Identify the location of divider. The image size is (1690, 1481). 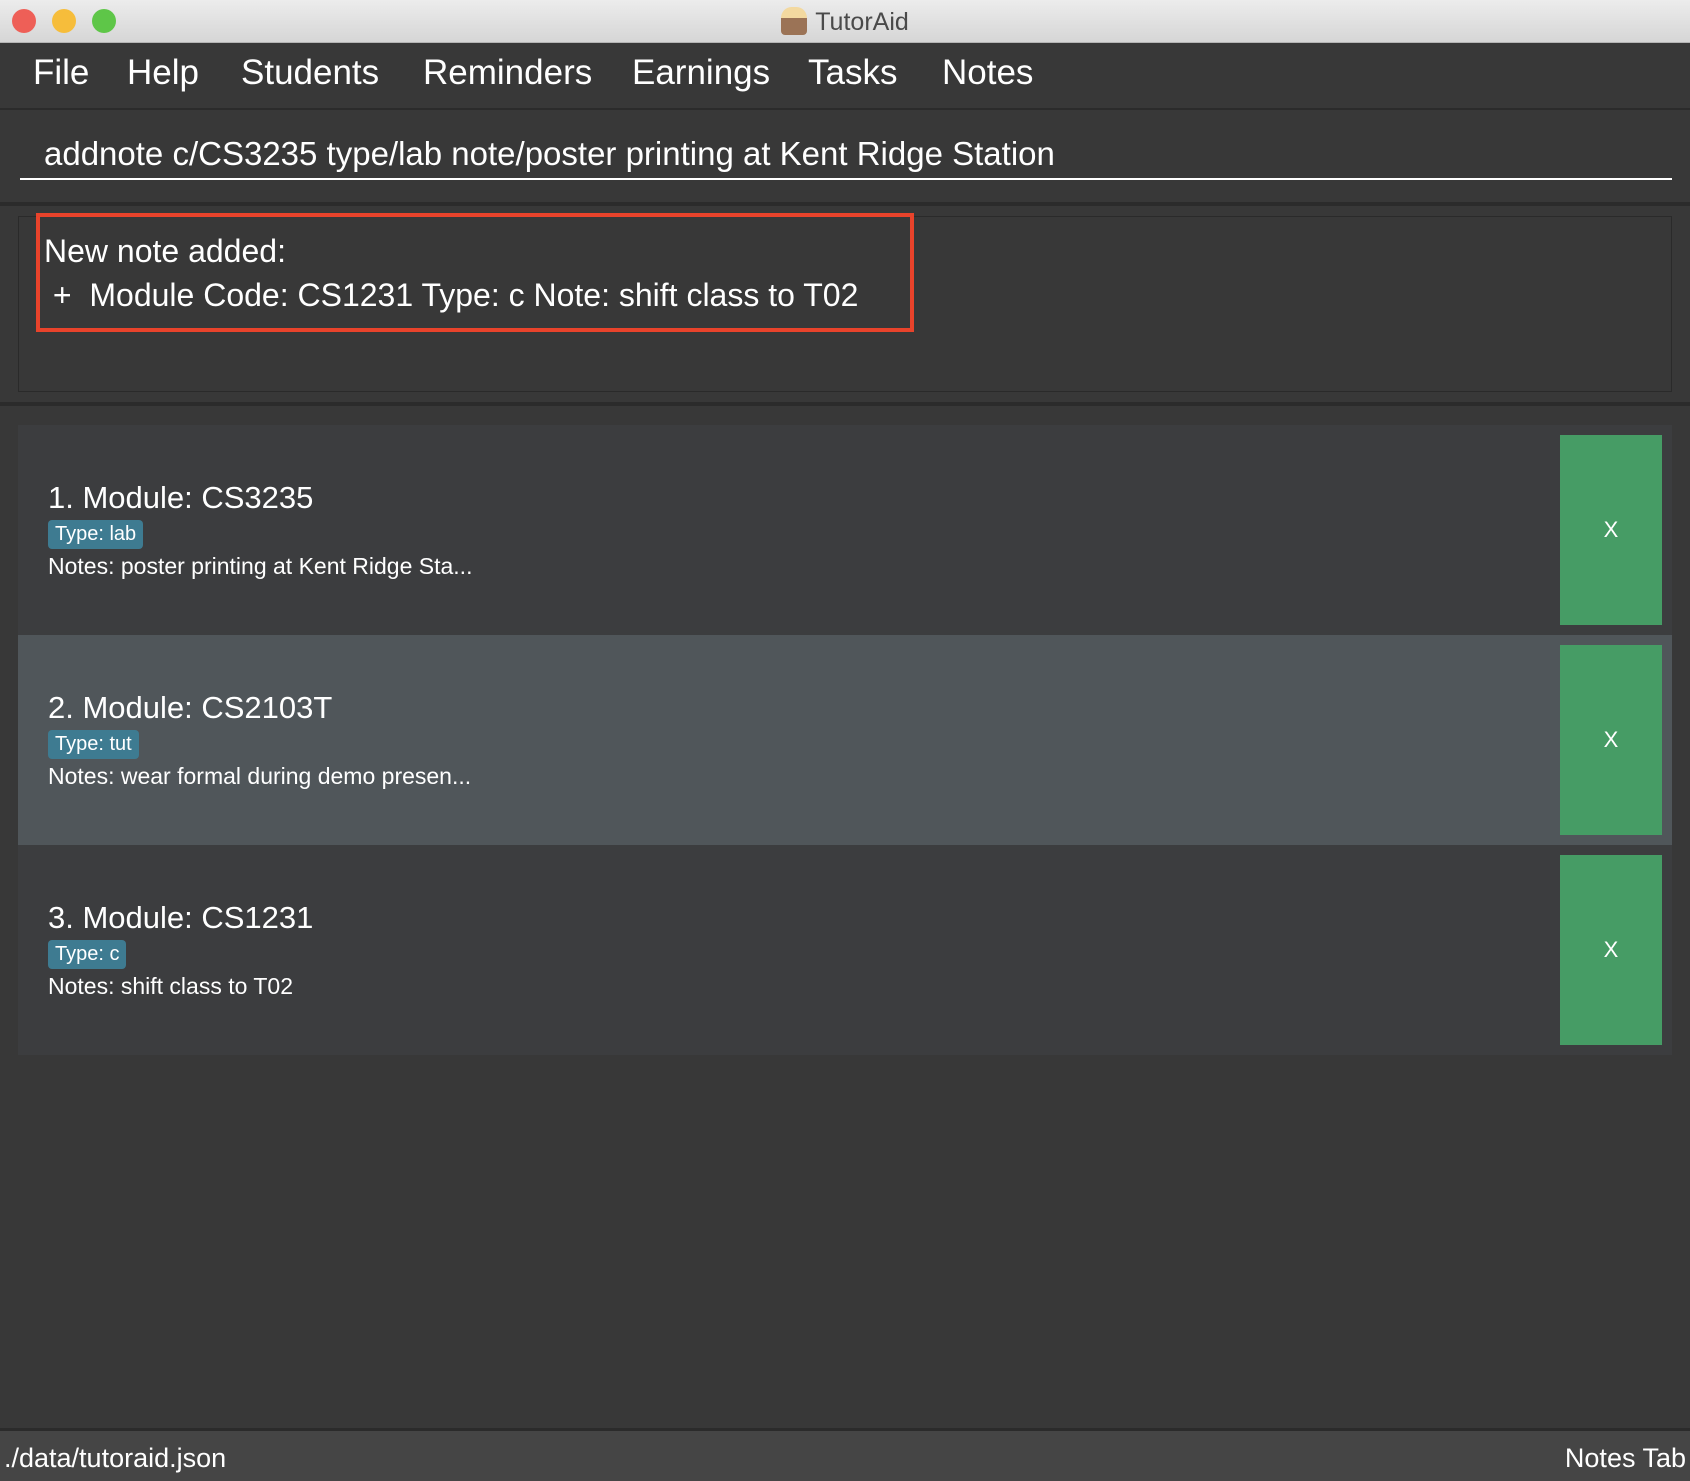
(845, 404).